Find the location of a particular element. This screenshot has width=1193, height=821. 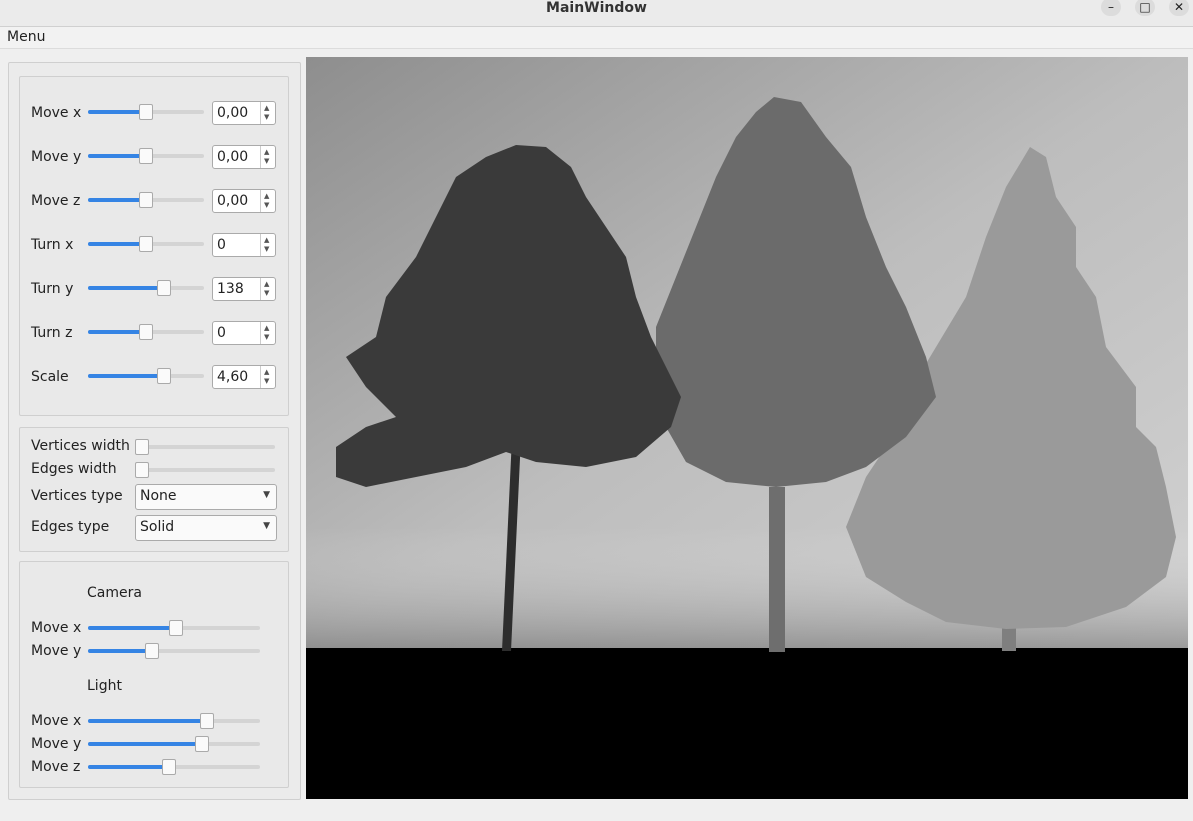

ground-plane is located at coordinates (747, 723).